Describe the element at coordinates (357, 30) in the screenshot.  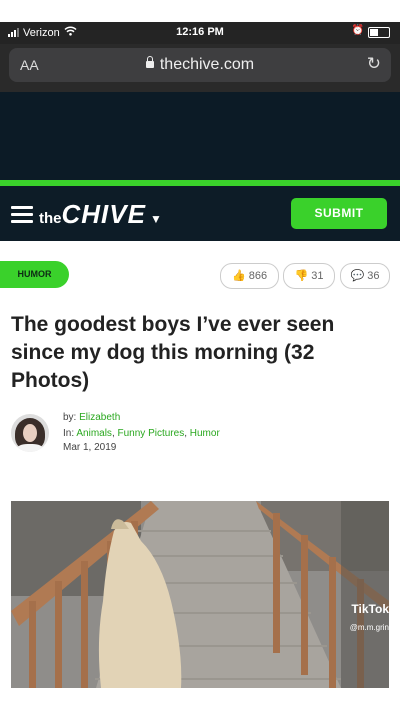
I see `alarm-icon: ⏰` at that location.